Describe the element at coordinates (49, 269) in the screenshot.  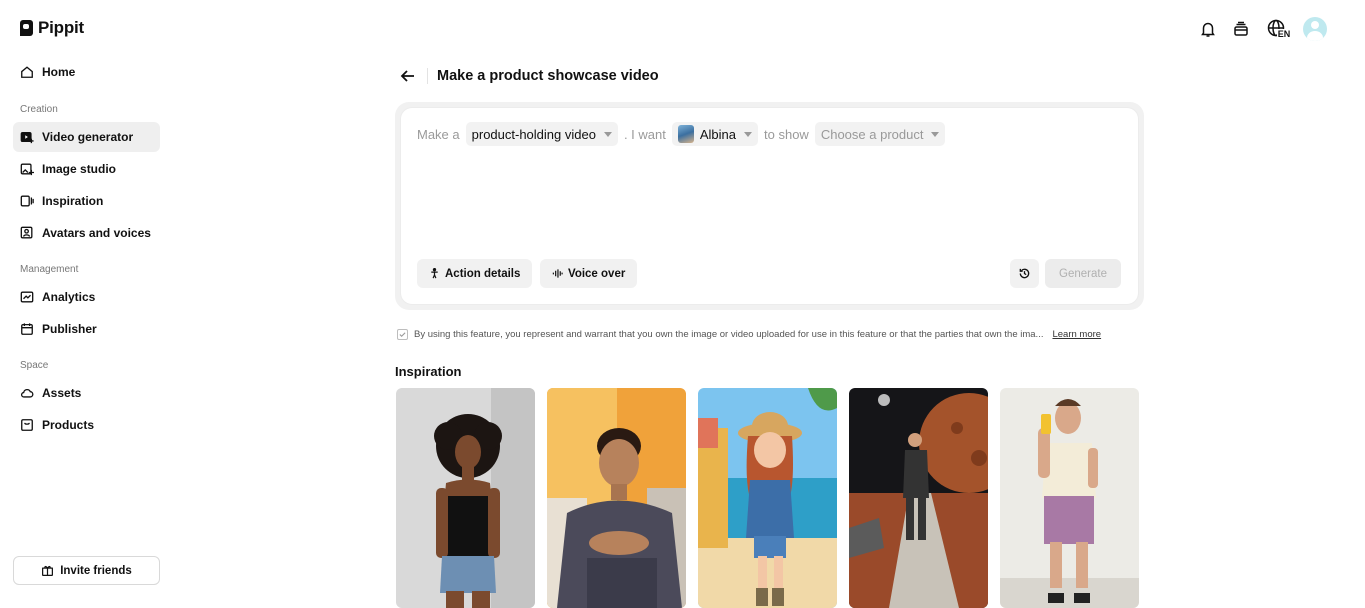
I see `section-label-management: Management` at that location.